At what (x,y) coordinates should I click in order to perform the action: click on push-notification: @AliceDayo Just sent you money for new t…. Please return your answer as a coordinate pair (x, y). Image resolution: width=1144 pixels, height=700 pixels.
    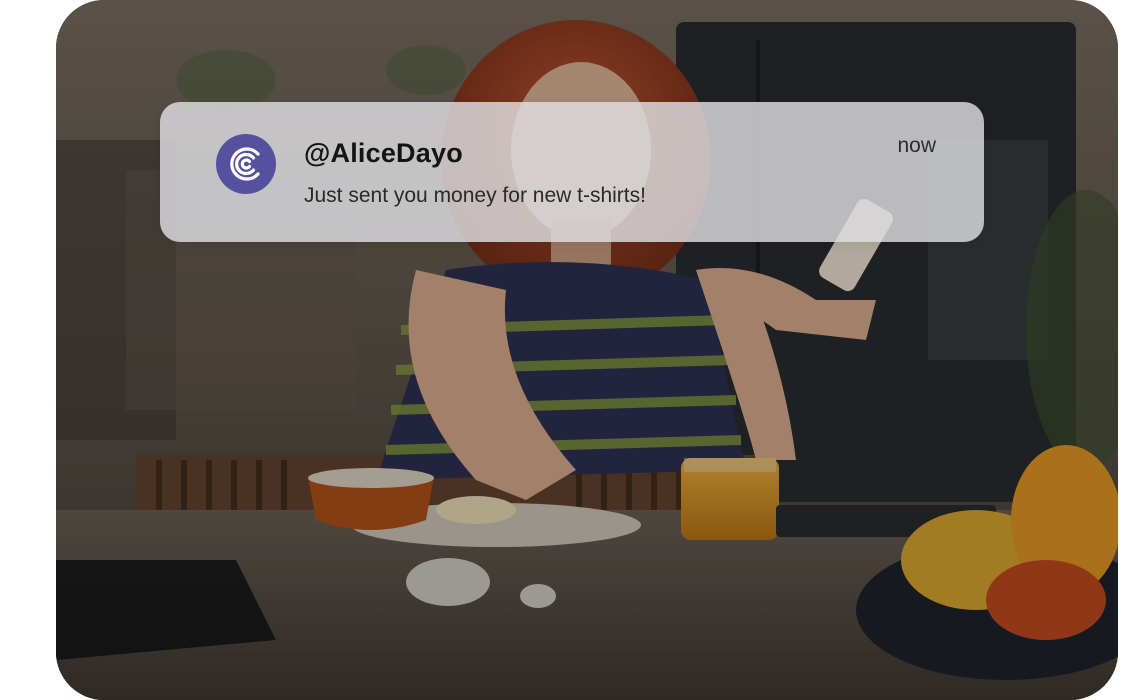
    Looking at the image, I should click on (572, 172).